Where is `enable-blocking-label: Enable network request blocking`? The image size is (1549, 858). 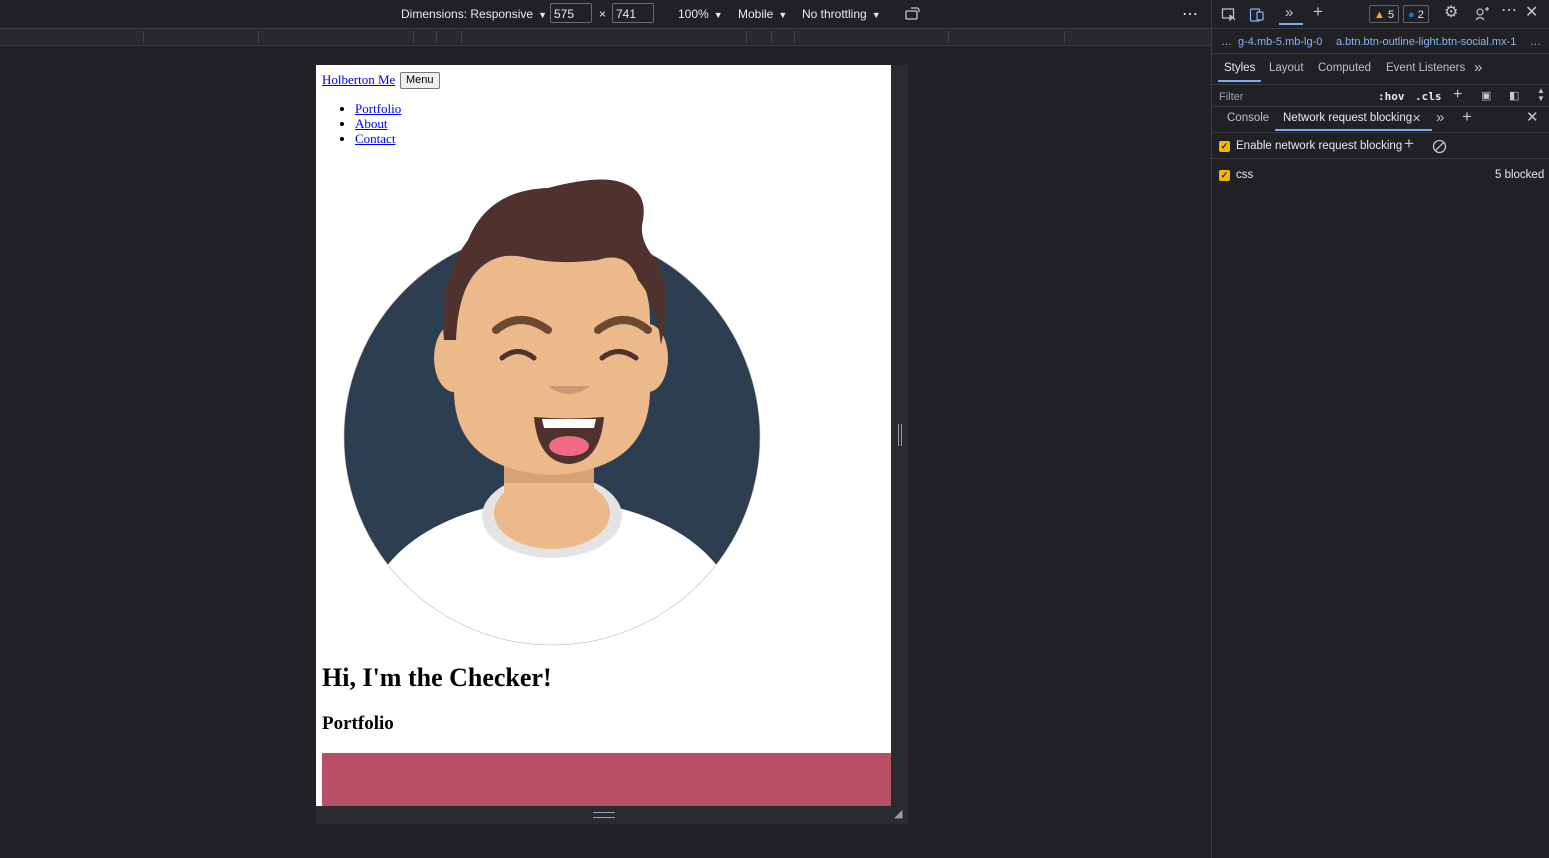
enable-blocking-label: Enable network request blocking is located at coordinates (1319, 146).